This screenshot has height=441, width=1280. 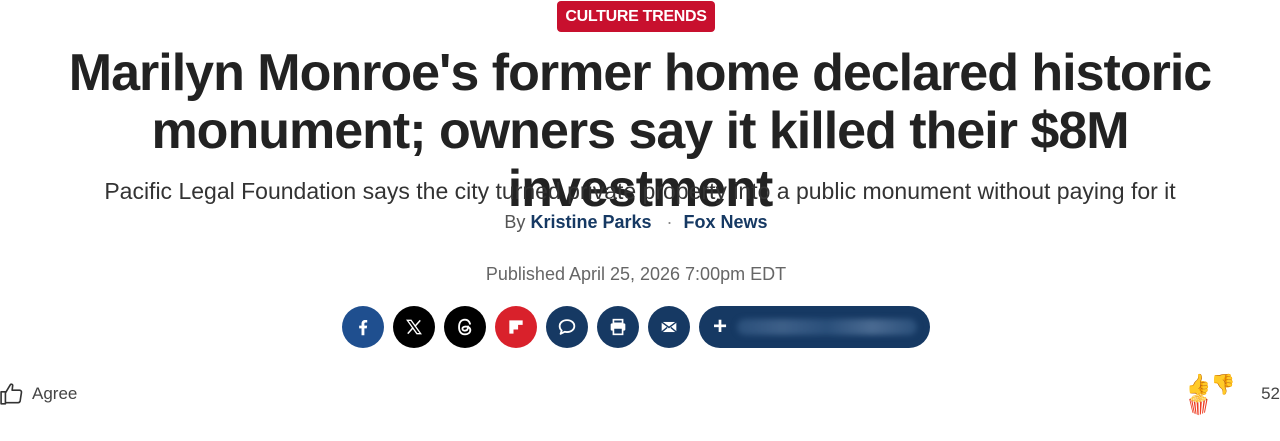 I want to click on email-icon, so click(x=669, y=327).